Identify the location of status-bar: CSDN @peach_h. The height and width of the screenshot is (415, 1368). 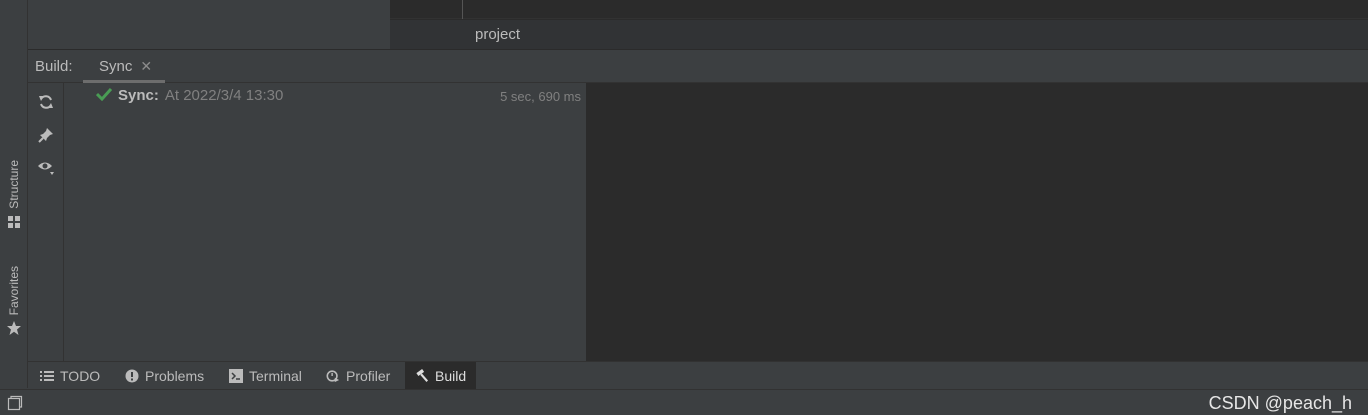
(684, 402).